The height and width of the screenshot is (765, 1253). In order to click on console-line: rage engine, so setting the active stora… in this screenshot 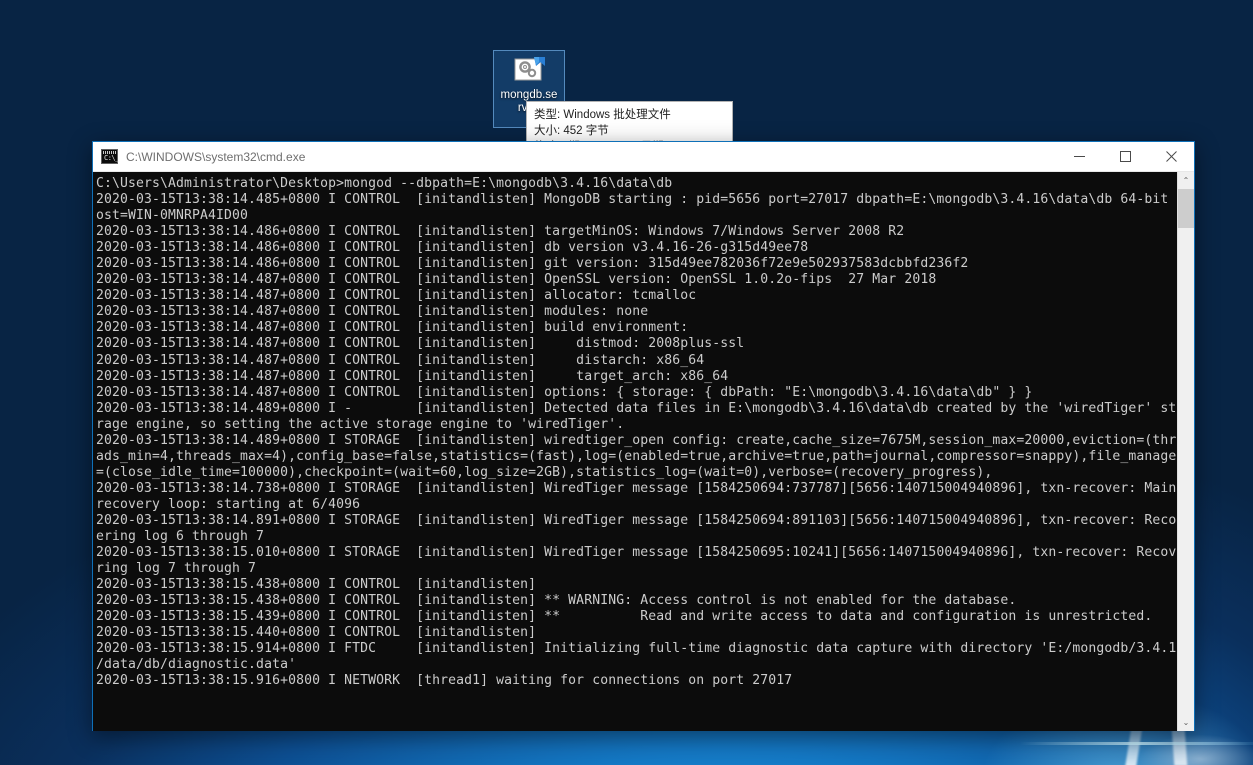, I will do `click(360, 424)`.